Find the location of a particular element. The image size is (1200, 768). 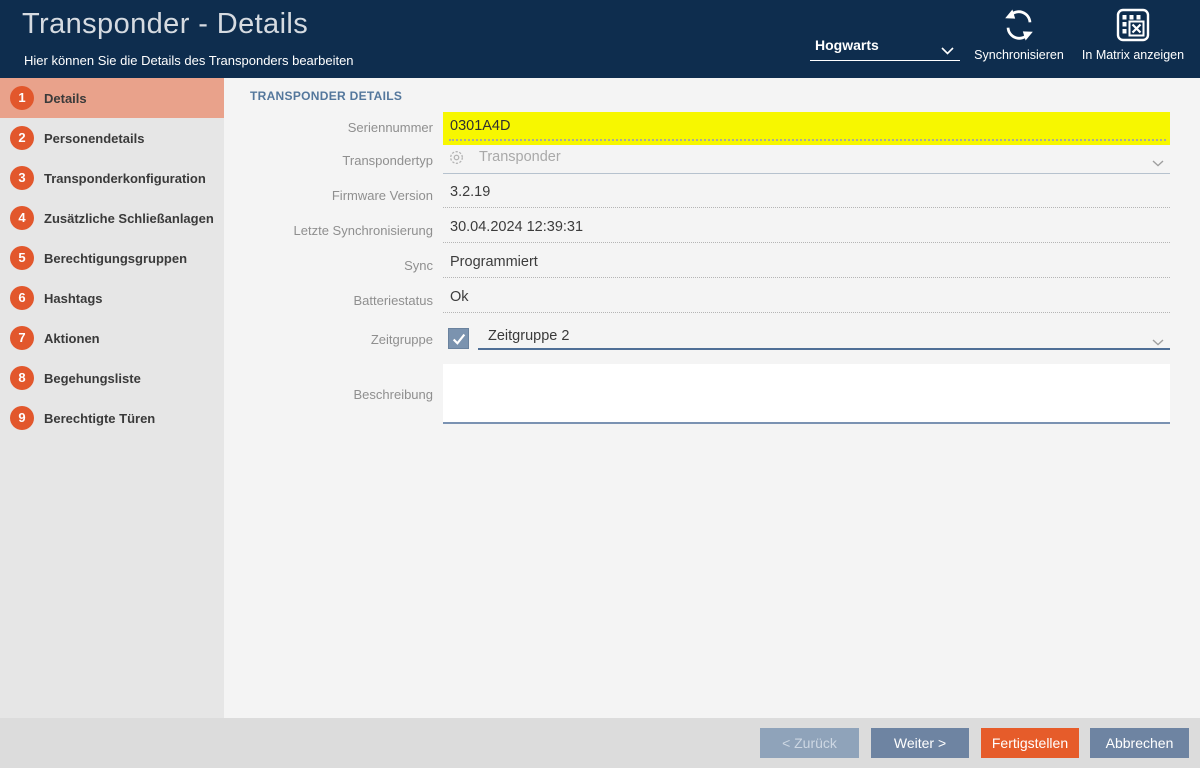

sync-label: Sync is located at coordinates (418, 265).